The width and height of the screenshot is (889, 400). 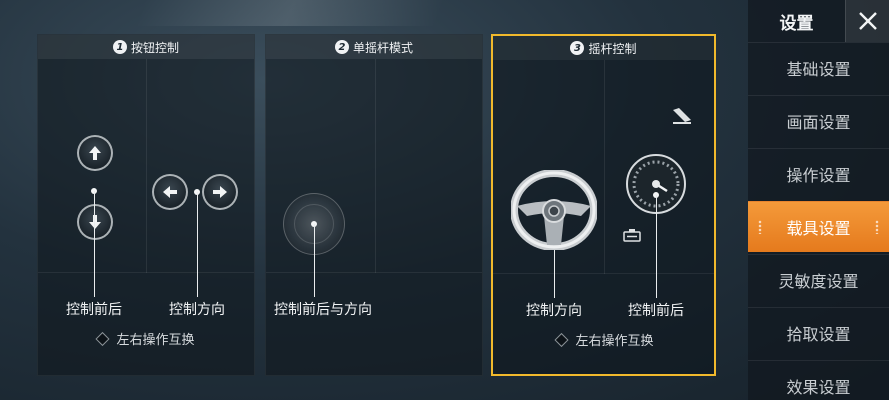 I want to click on close-icon, so click(x=867, y=21).